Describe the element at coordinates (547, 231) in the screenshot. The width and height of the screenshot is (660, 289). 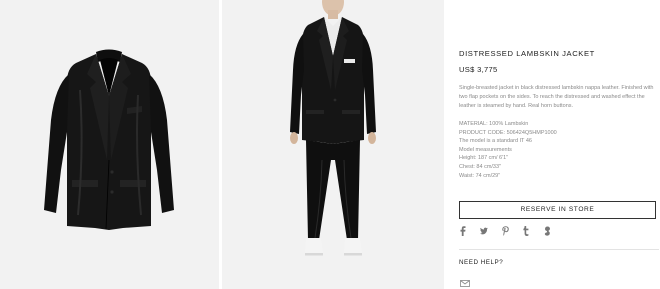
I see `google-plus-icon` at that location.